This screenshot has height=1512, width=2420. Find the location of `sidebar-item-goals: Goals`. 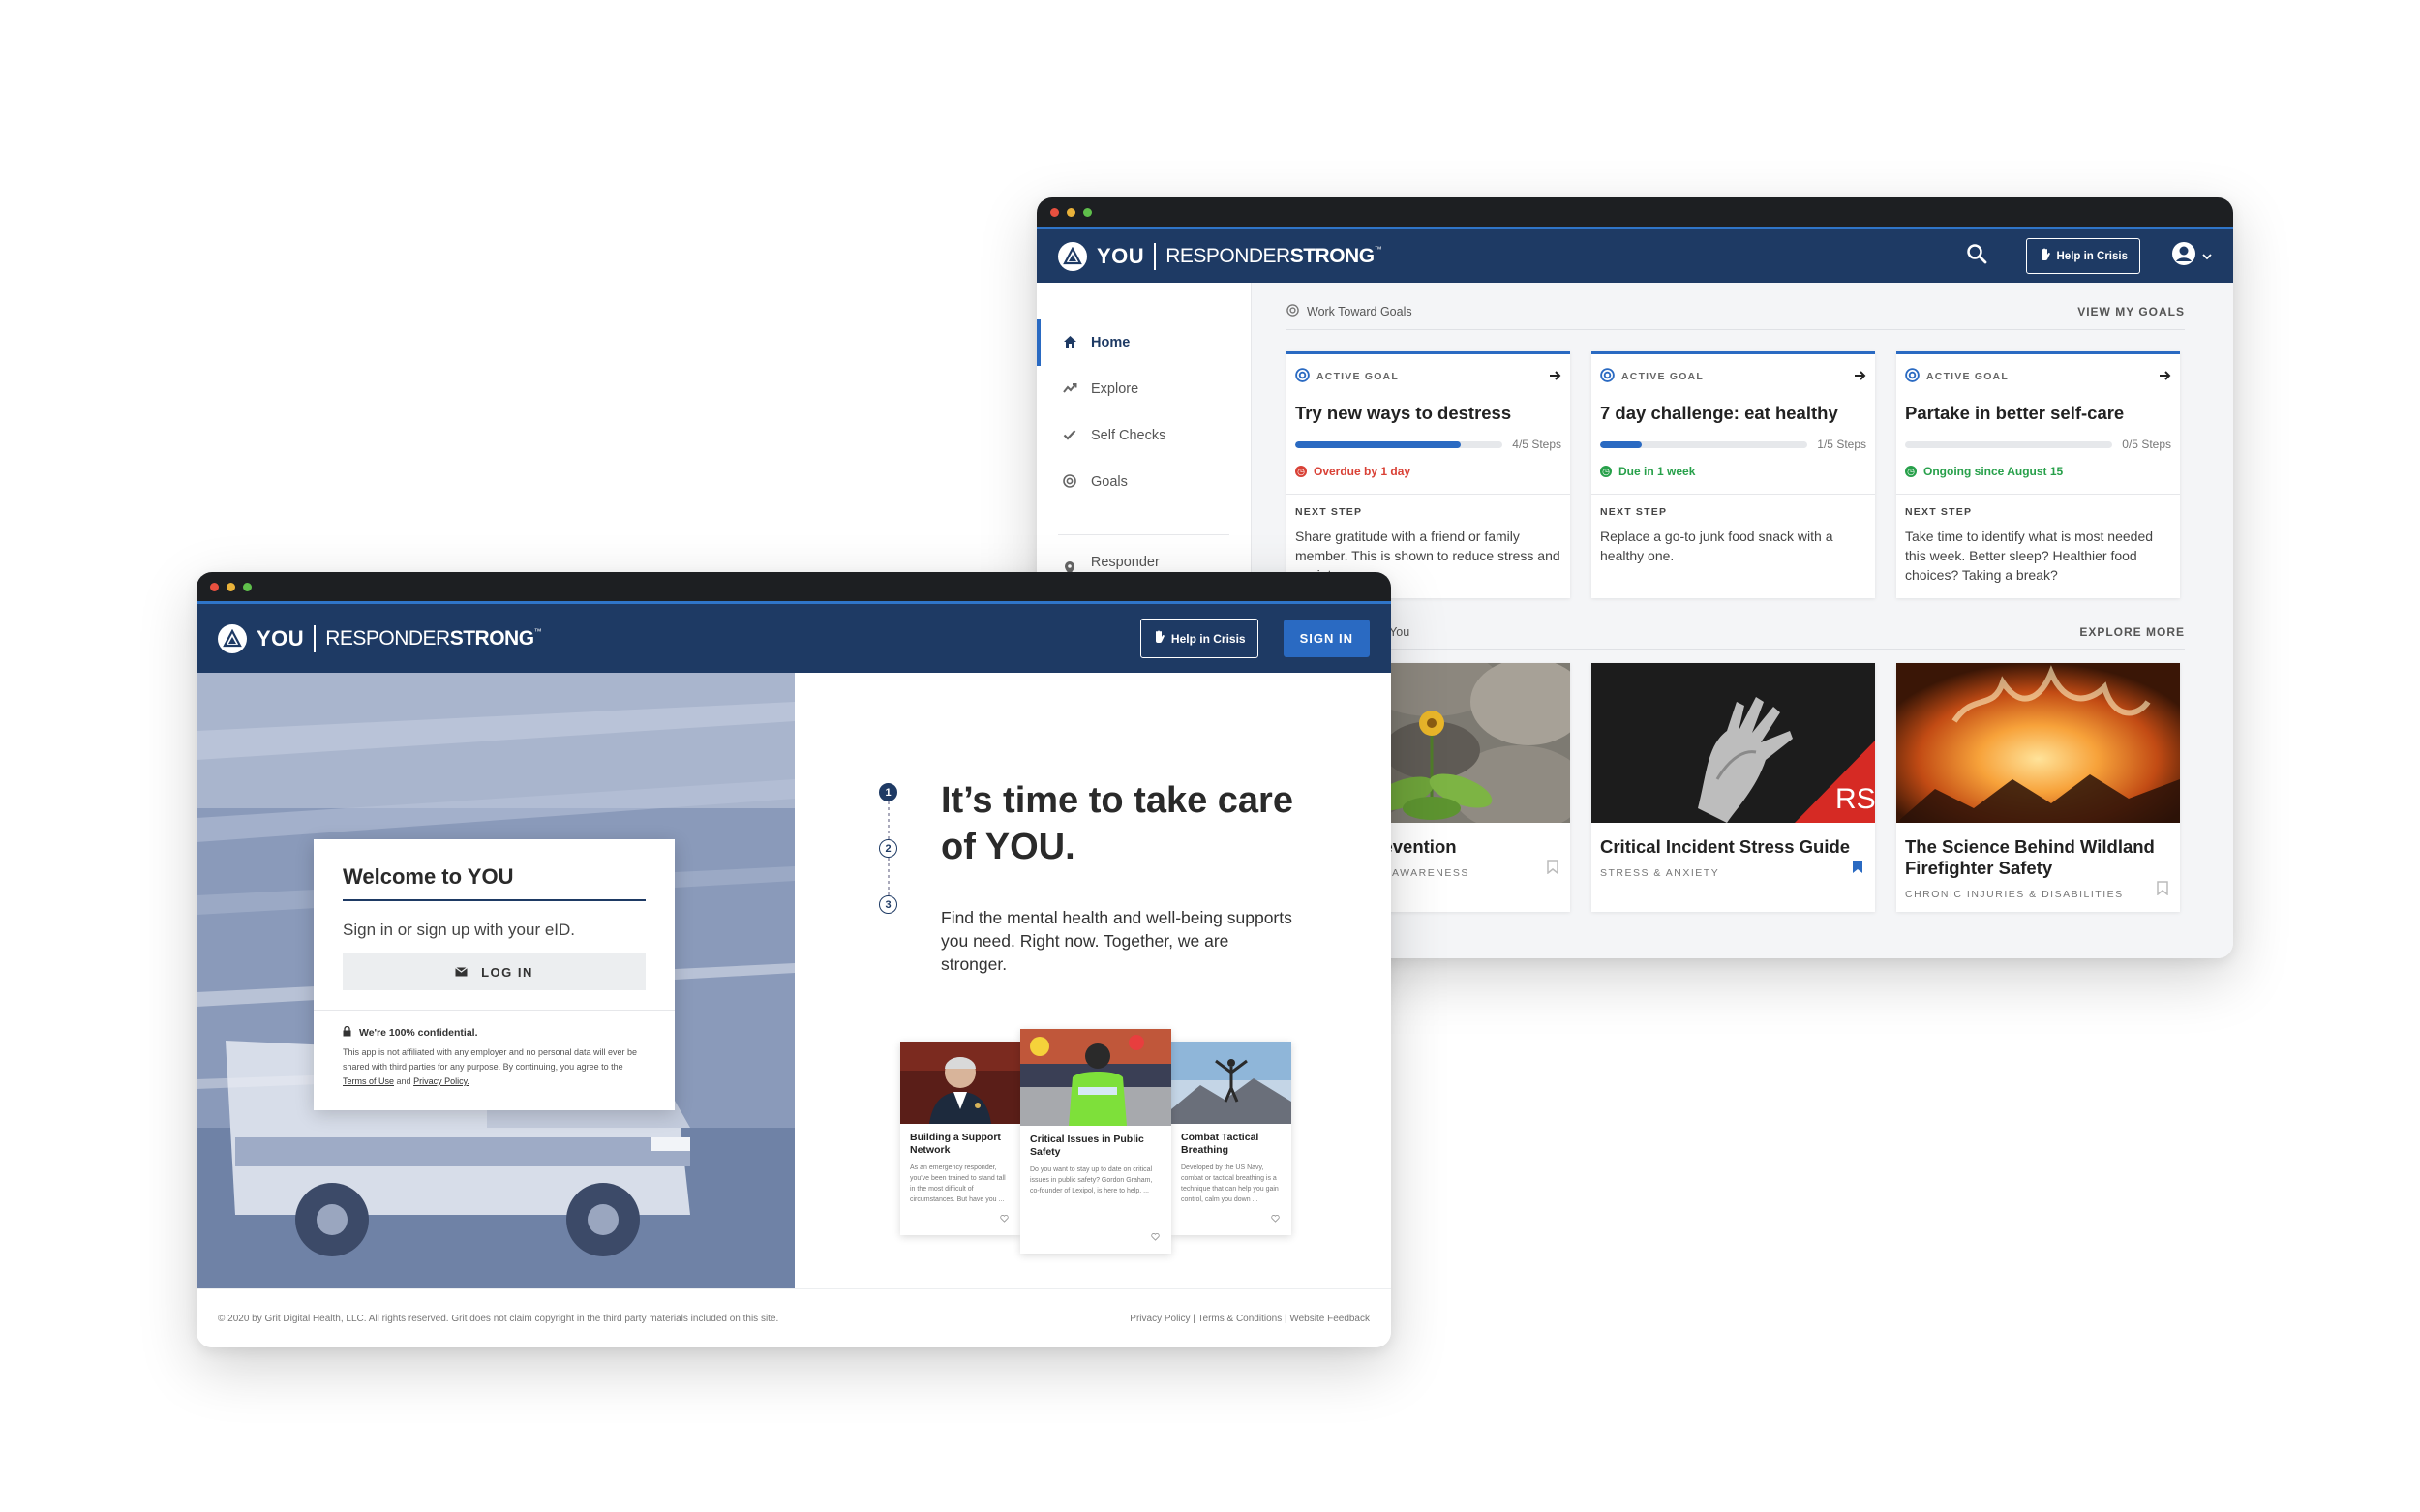

sidebar-item-goals: Goals is located at coordinates (1144, 482).